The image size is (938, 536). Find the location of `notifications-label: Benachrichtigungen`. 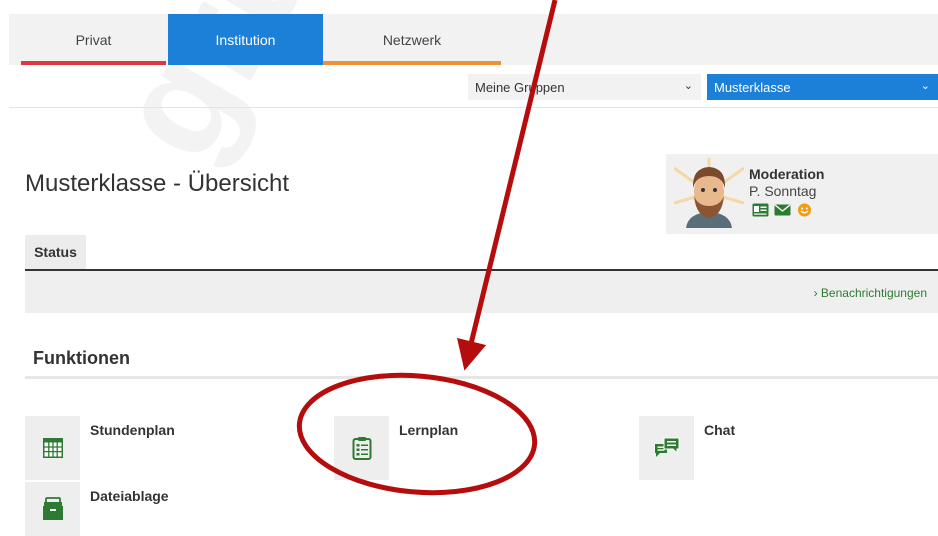

notifications-label: Benachrichtigungen is located at coordinates (873, 293).